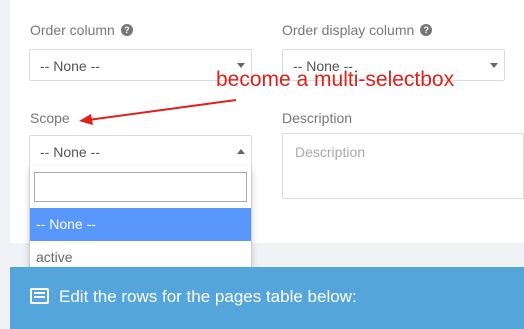 Image resolution: width=524 pixels, height=329 pixels. I want to click on list-icon, so click(39, 296).